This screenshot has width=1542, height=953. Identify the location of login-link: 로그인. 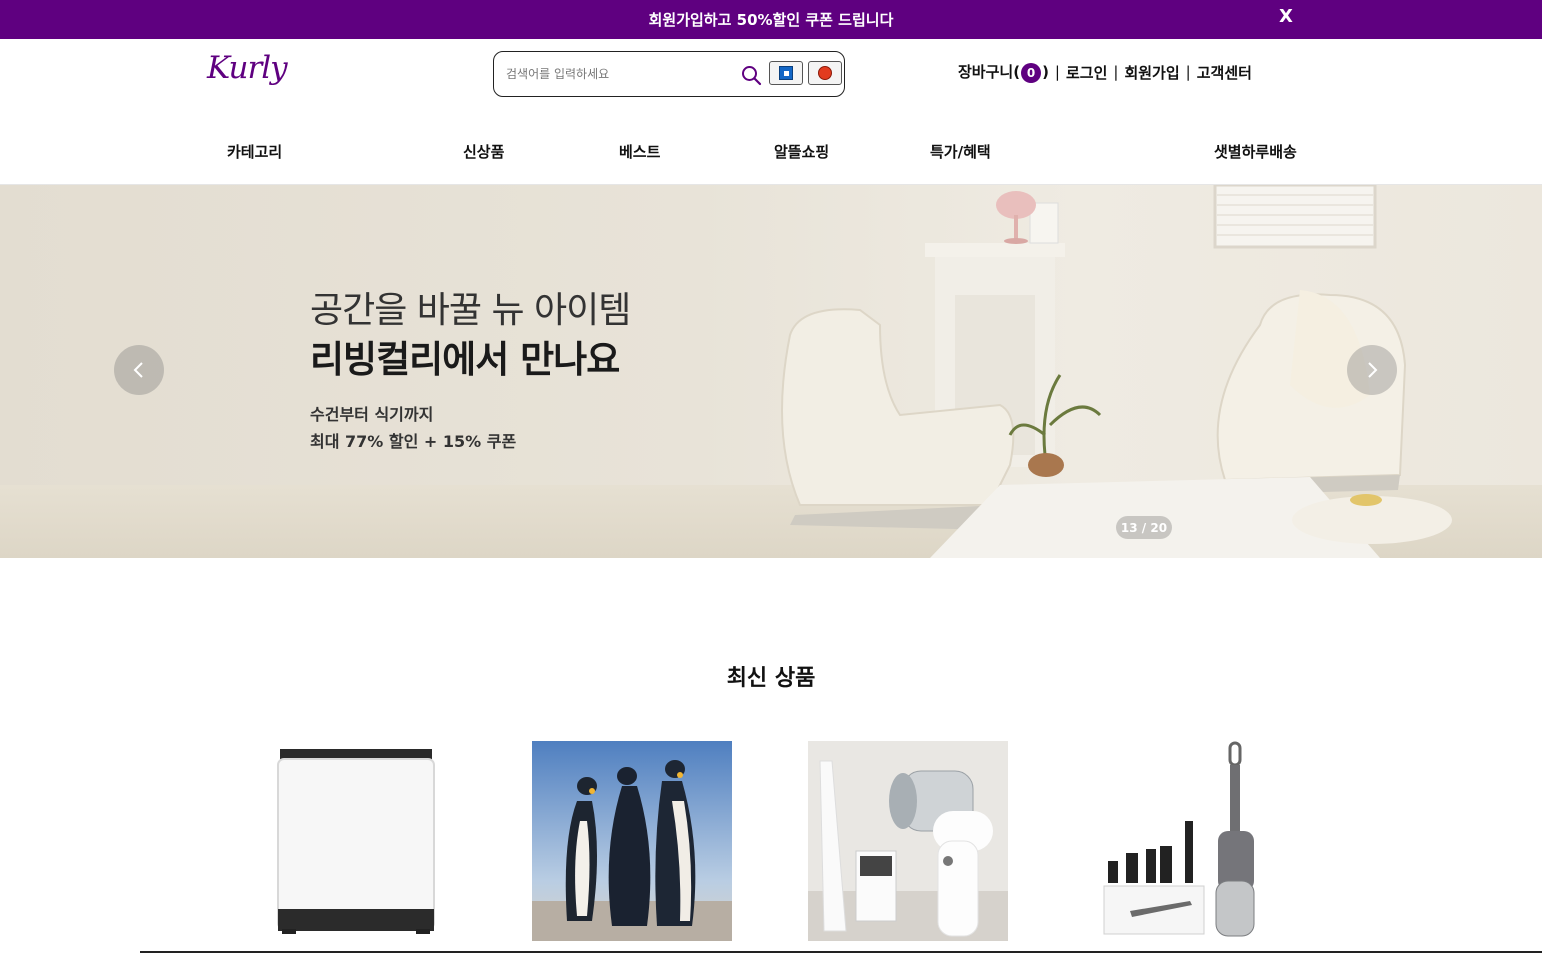
(1086, 72).